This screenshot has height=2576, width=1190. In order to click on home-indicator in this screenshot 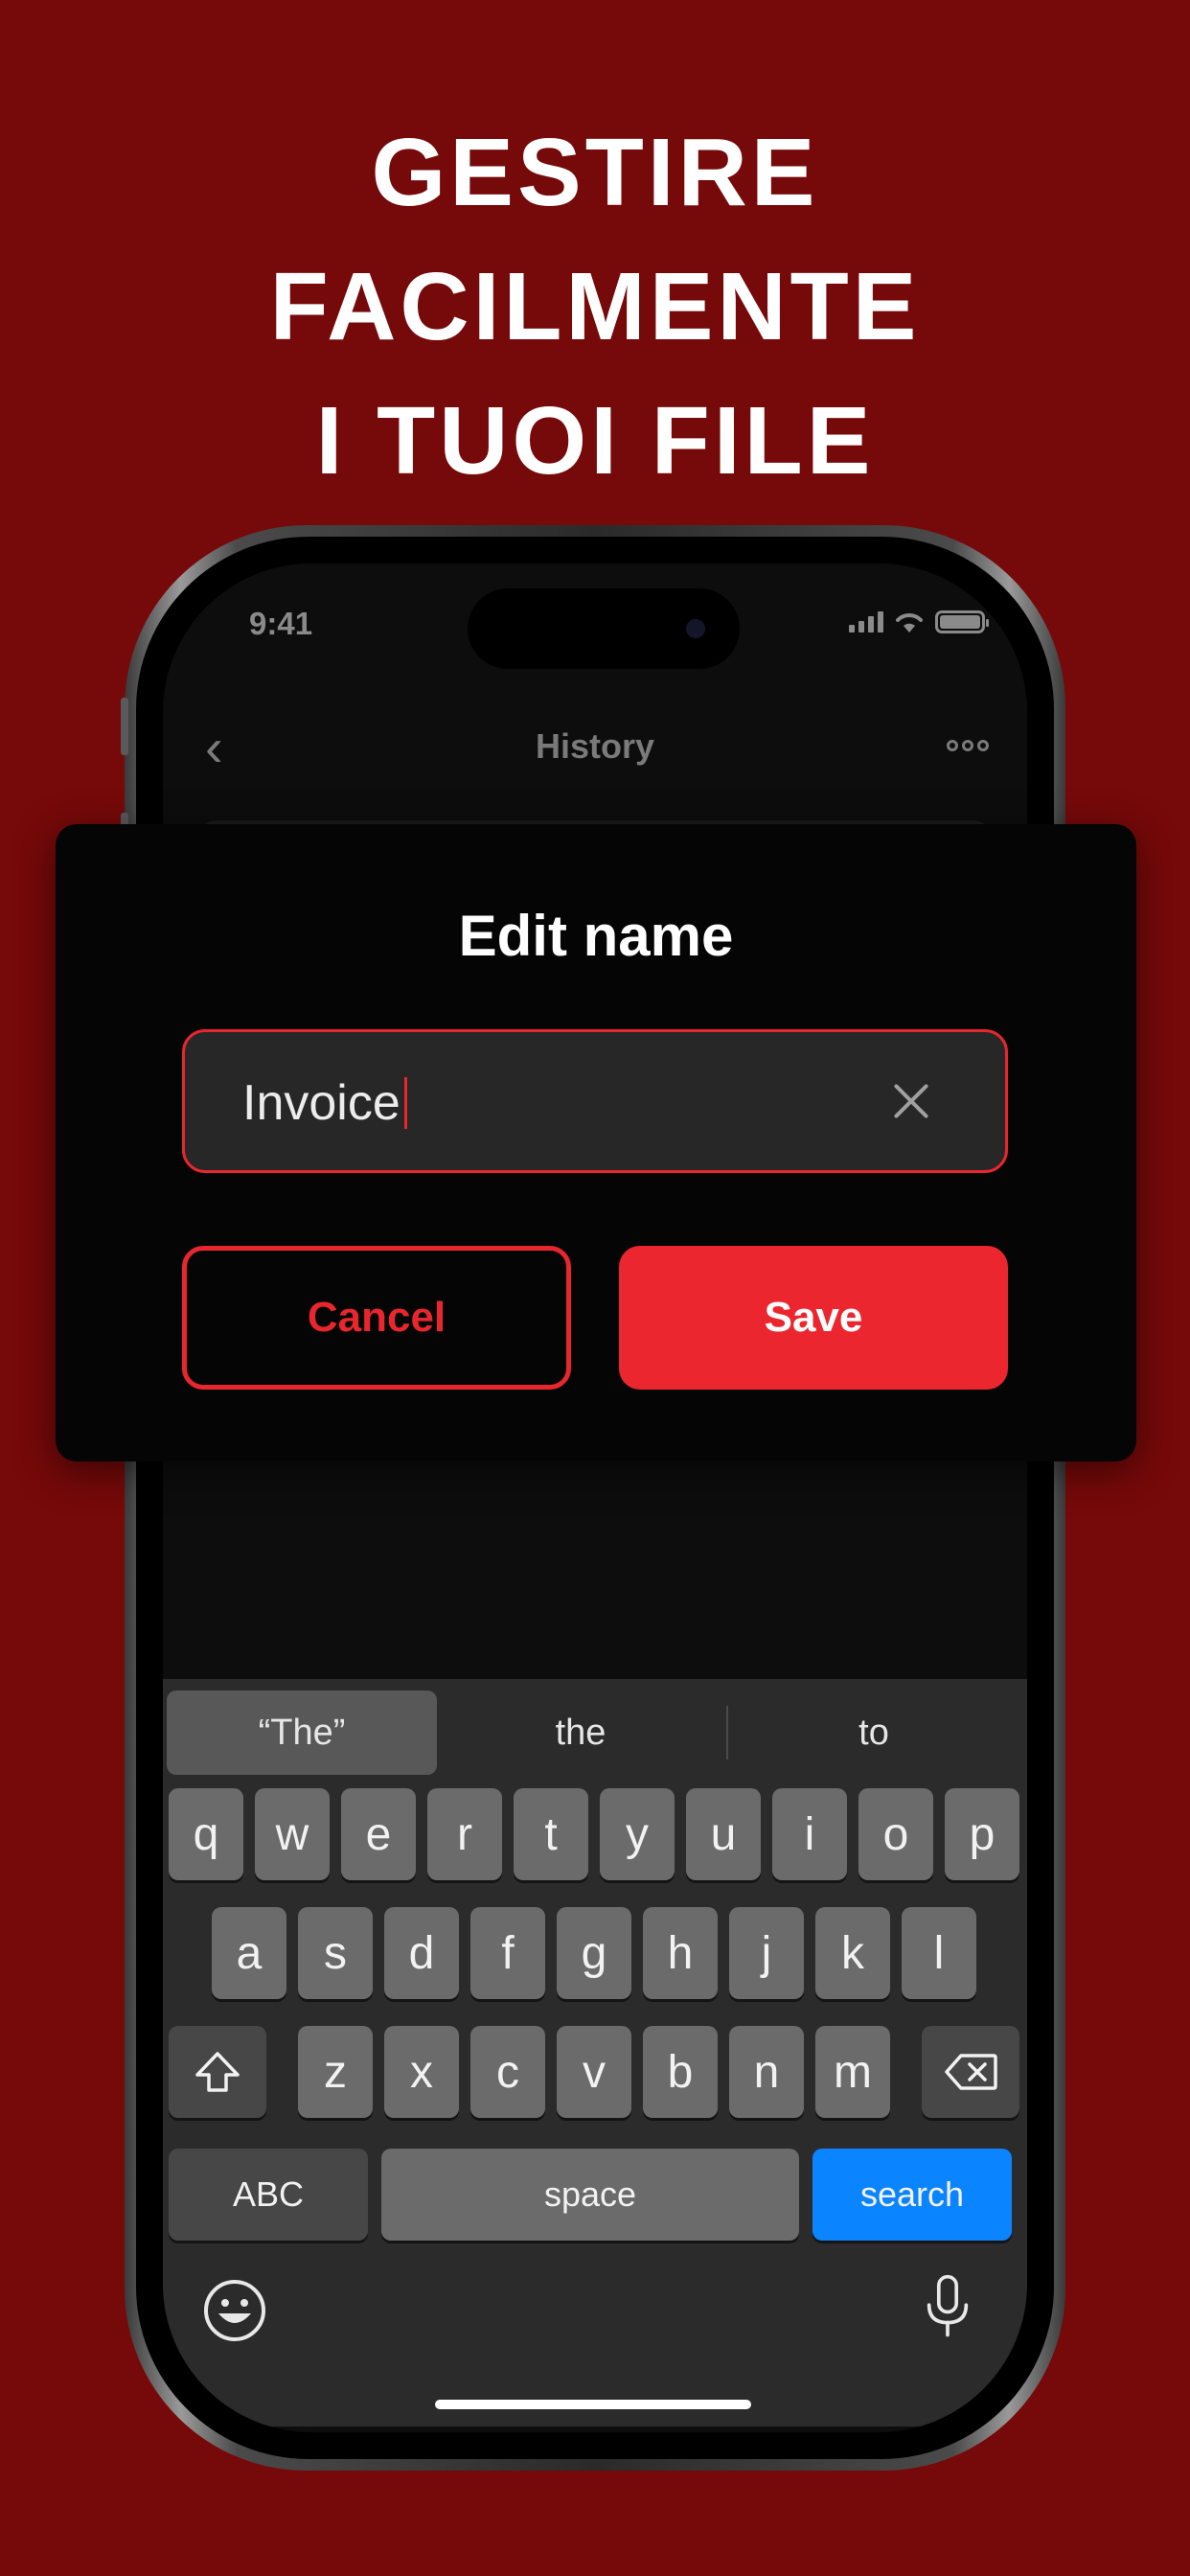, I will do `click(593, 2404)`.